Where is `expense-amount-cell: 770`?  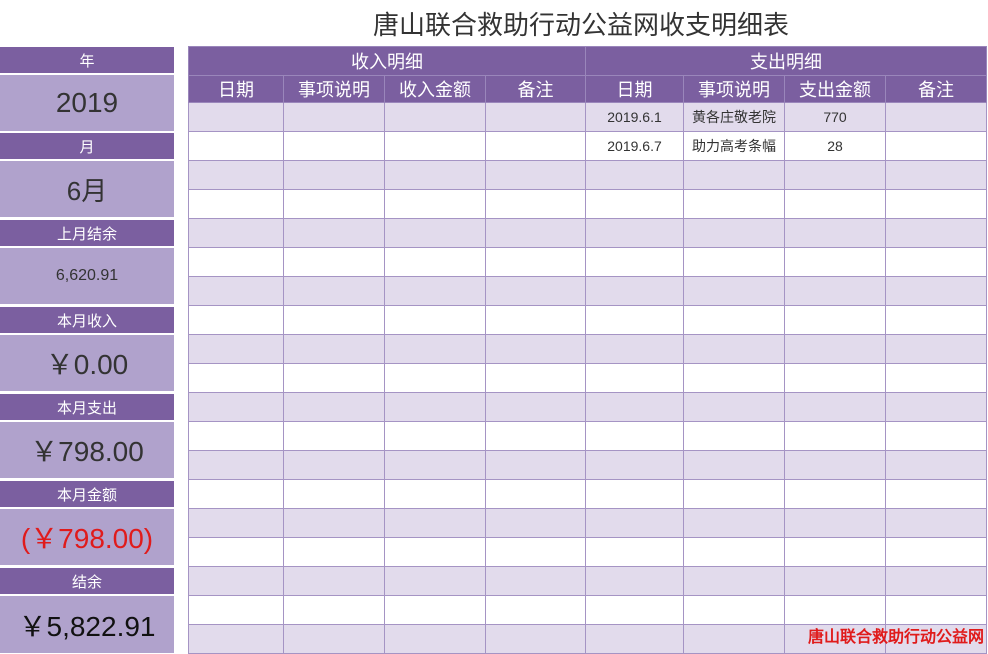
expense-amount-cell: 770 is located at coordinates (835, 117).